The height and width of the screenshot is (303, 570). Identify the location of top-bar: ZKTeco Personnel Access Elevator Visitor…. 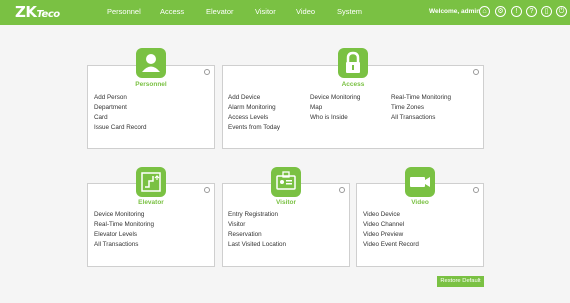
(285, 12).